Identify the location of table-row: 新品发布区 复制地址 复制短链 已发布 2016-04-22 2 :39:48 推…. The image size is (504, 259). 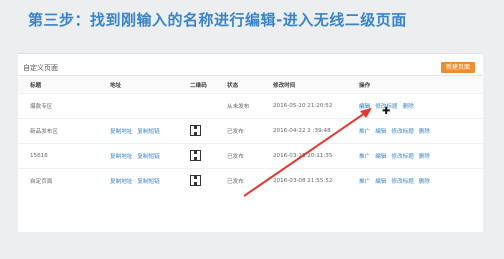
(250, 131).